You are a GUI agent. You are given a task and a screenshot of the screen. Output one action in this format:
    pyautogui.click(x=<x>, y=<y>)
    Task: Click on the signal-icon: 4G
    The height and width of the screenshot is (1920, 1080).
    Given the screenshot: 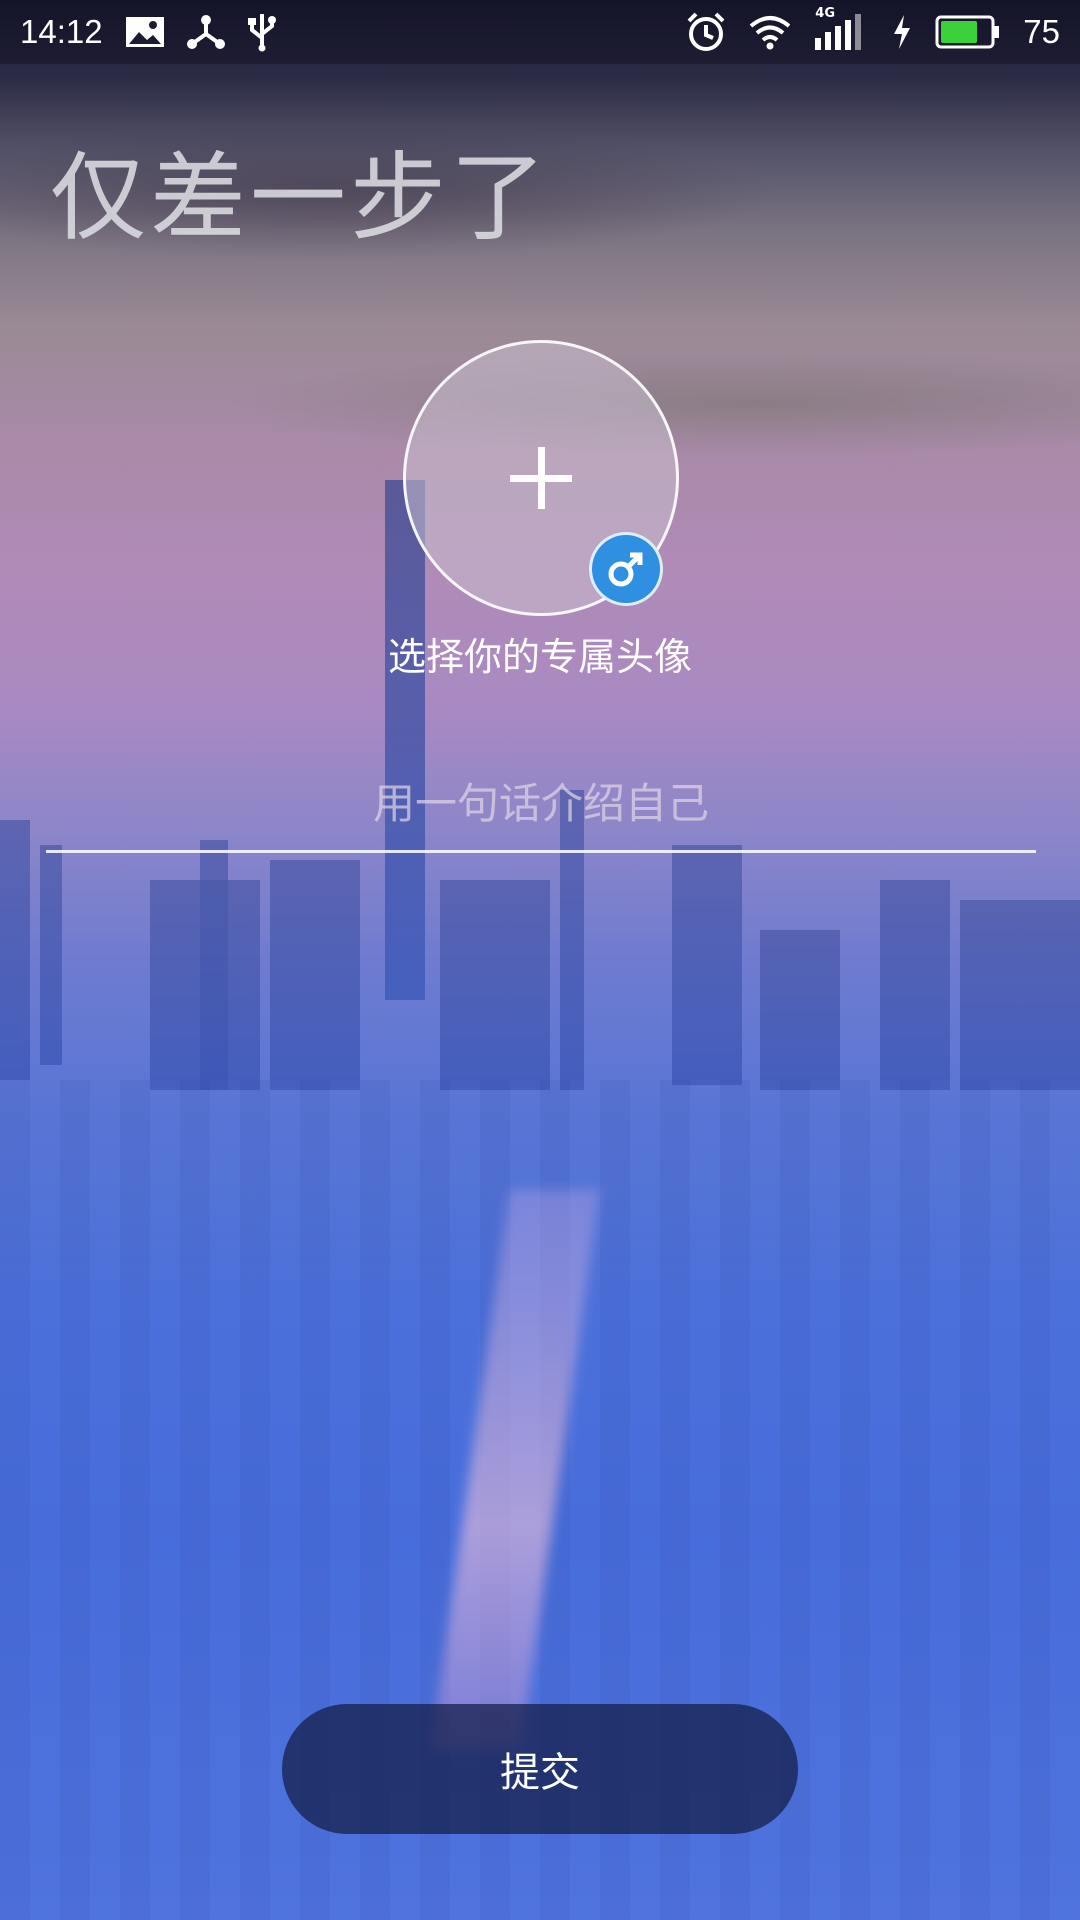 What is the action you would take?
    pyautogui.click(x=841, y=29)
    